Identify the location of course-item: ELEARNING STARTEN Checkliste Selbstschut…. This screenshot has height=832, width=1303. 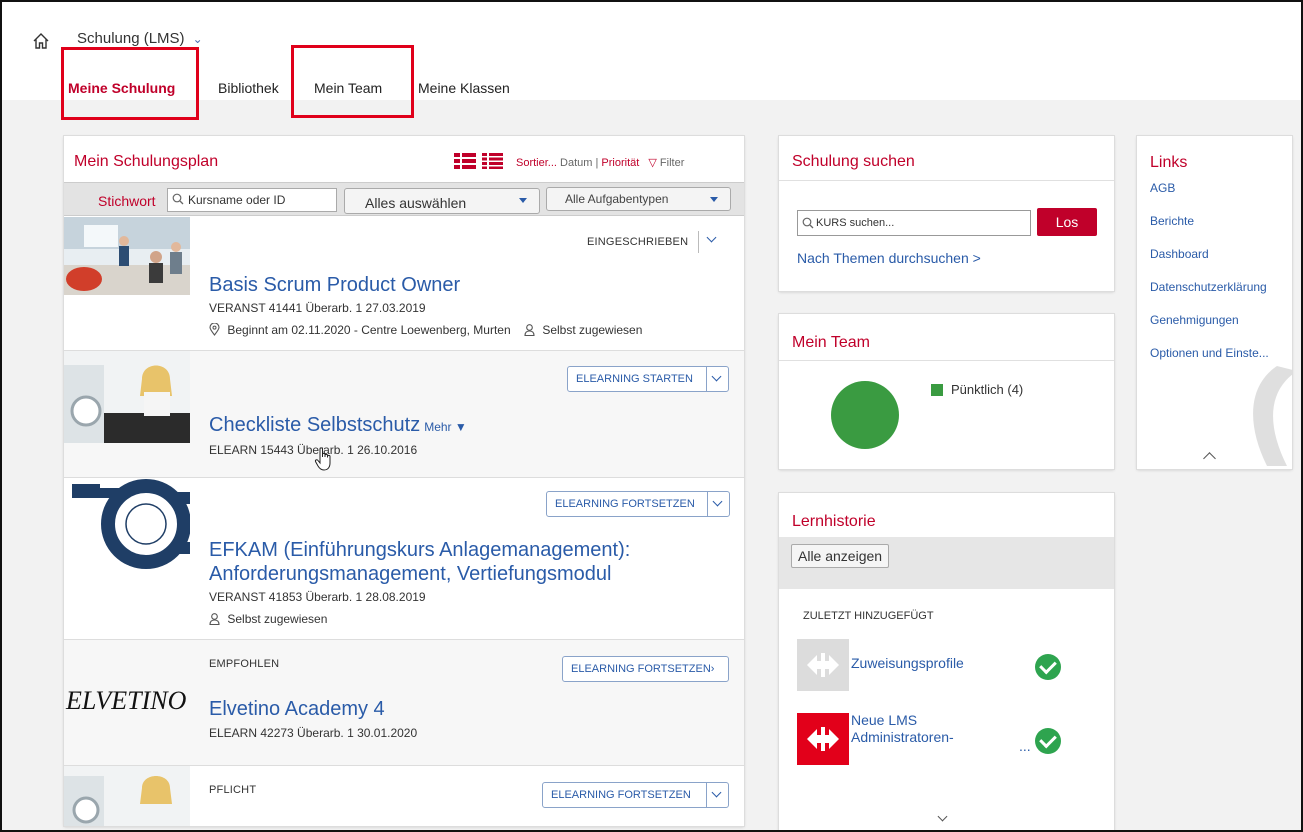
(404, 414).